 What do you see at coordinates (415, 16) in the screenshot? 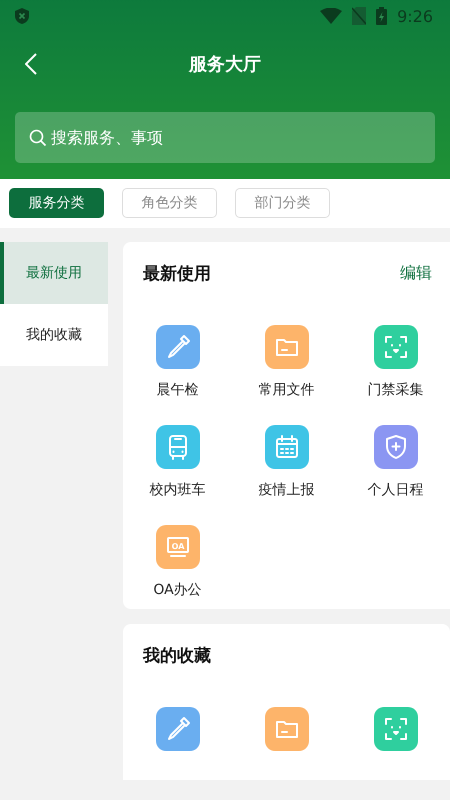
I see `status-time: 9:26` at bounding box center [415, 16].